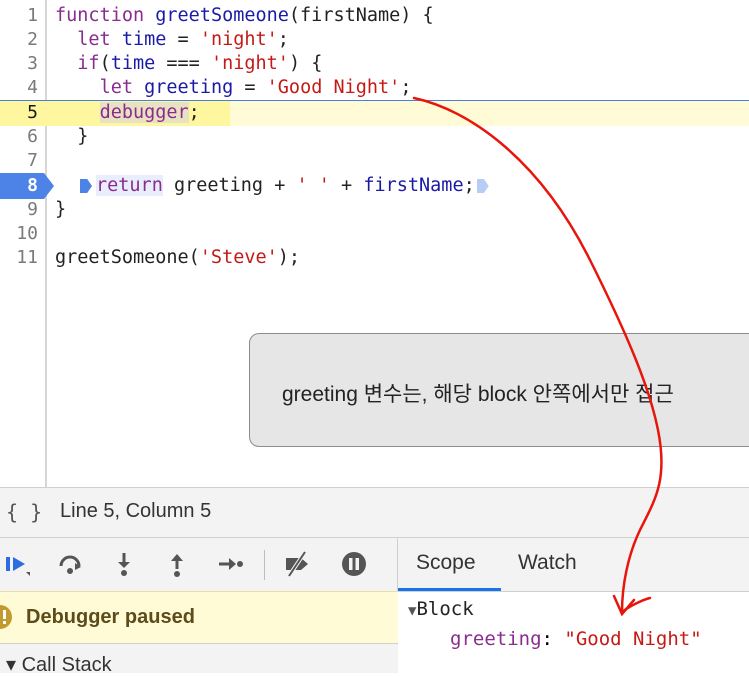  Describe the element at coordinates (374, 512) in the screenshot. I see `status-bar: { } Line 5, Column 5` at that location.